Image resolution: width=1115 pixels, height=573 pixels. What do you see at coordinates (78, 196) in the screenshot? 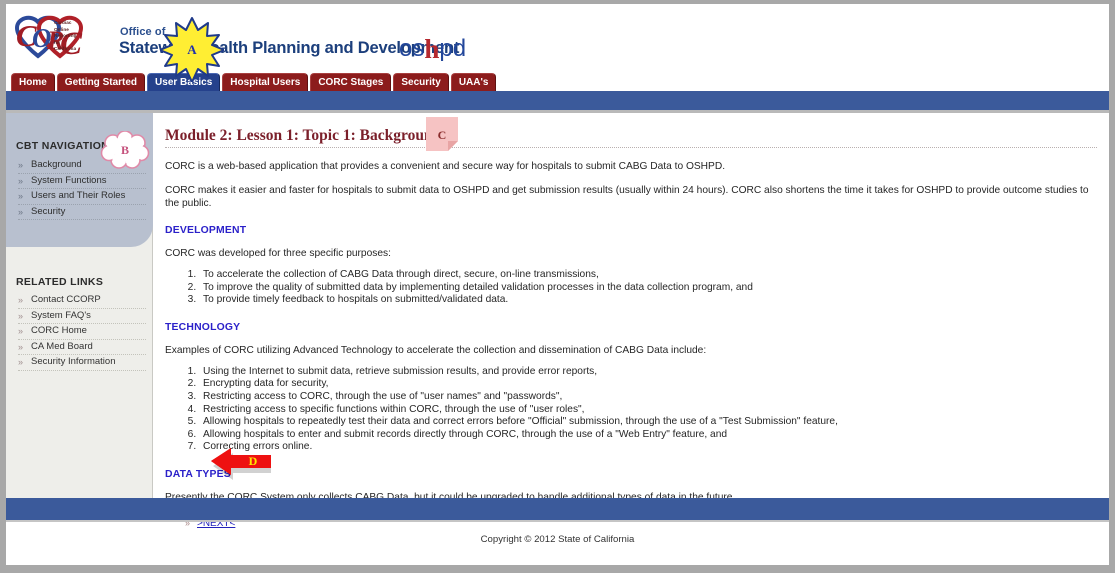
I see `sidebar-item-label: Users and Their Roles` at bounding box center [78, 196].